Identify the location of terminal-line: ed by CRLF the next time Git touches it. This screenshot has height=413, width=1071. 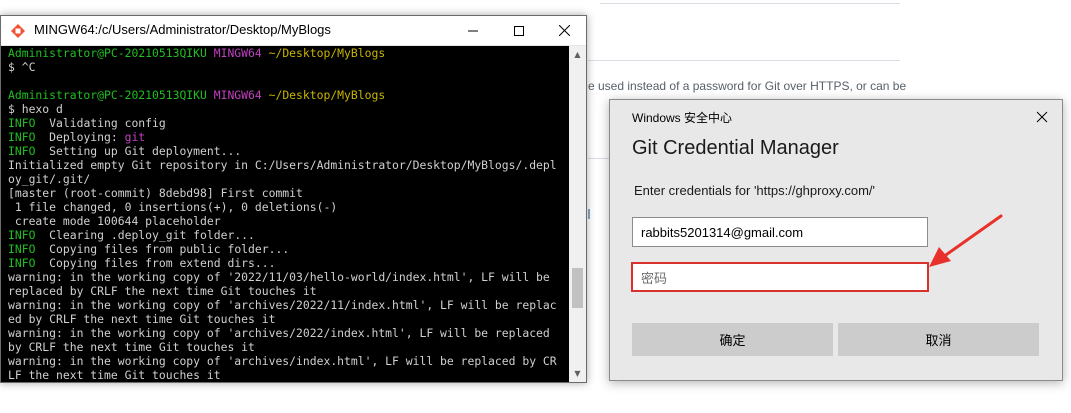
(288, 319).